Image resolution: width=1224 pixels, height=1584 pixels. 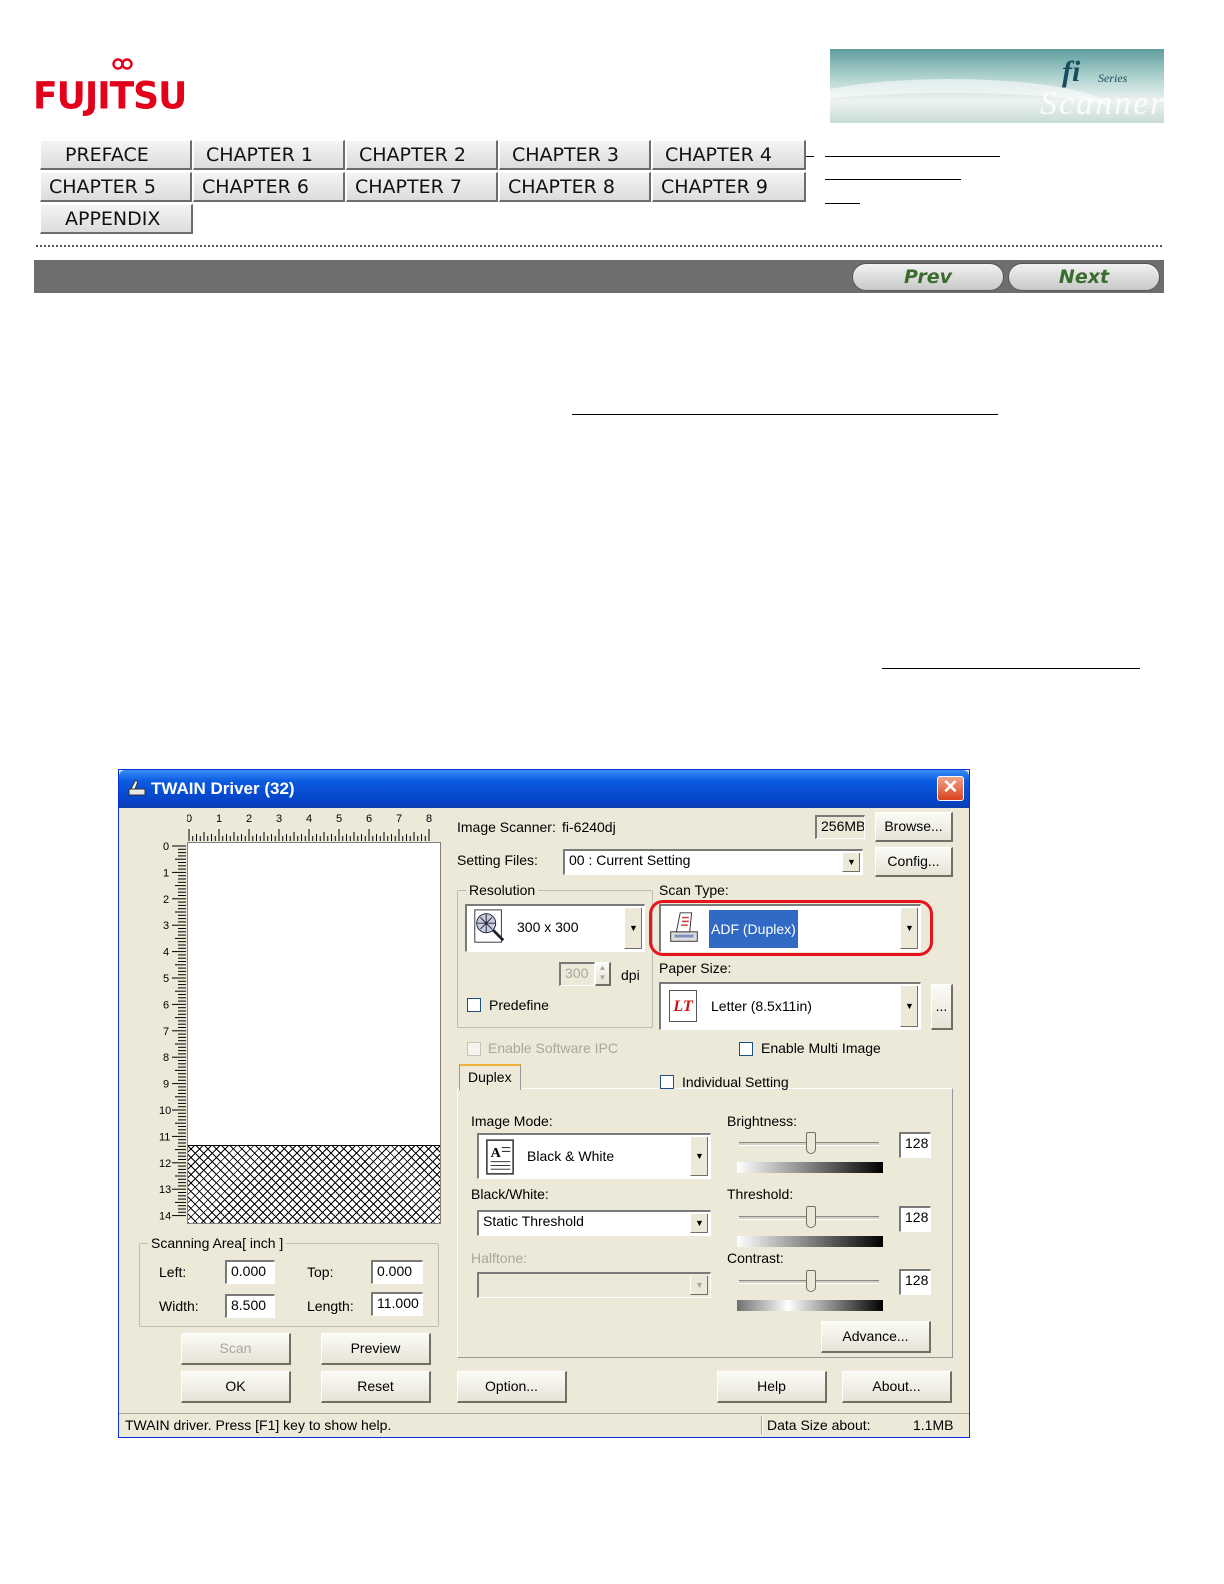 I want to click on resolution-select: 300 x 300, so click(x=555, y=928).